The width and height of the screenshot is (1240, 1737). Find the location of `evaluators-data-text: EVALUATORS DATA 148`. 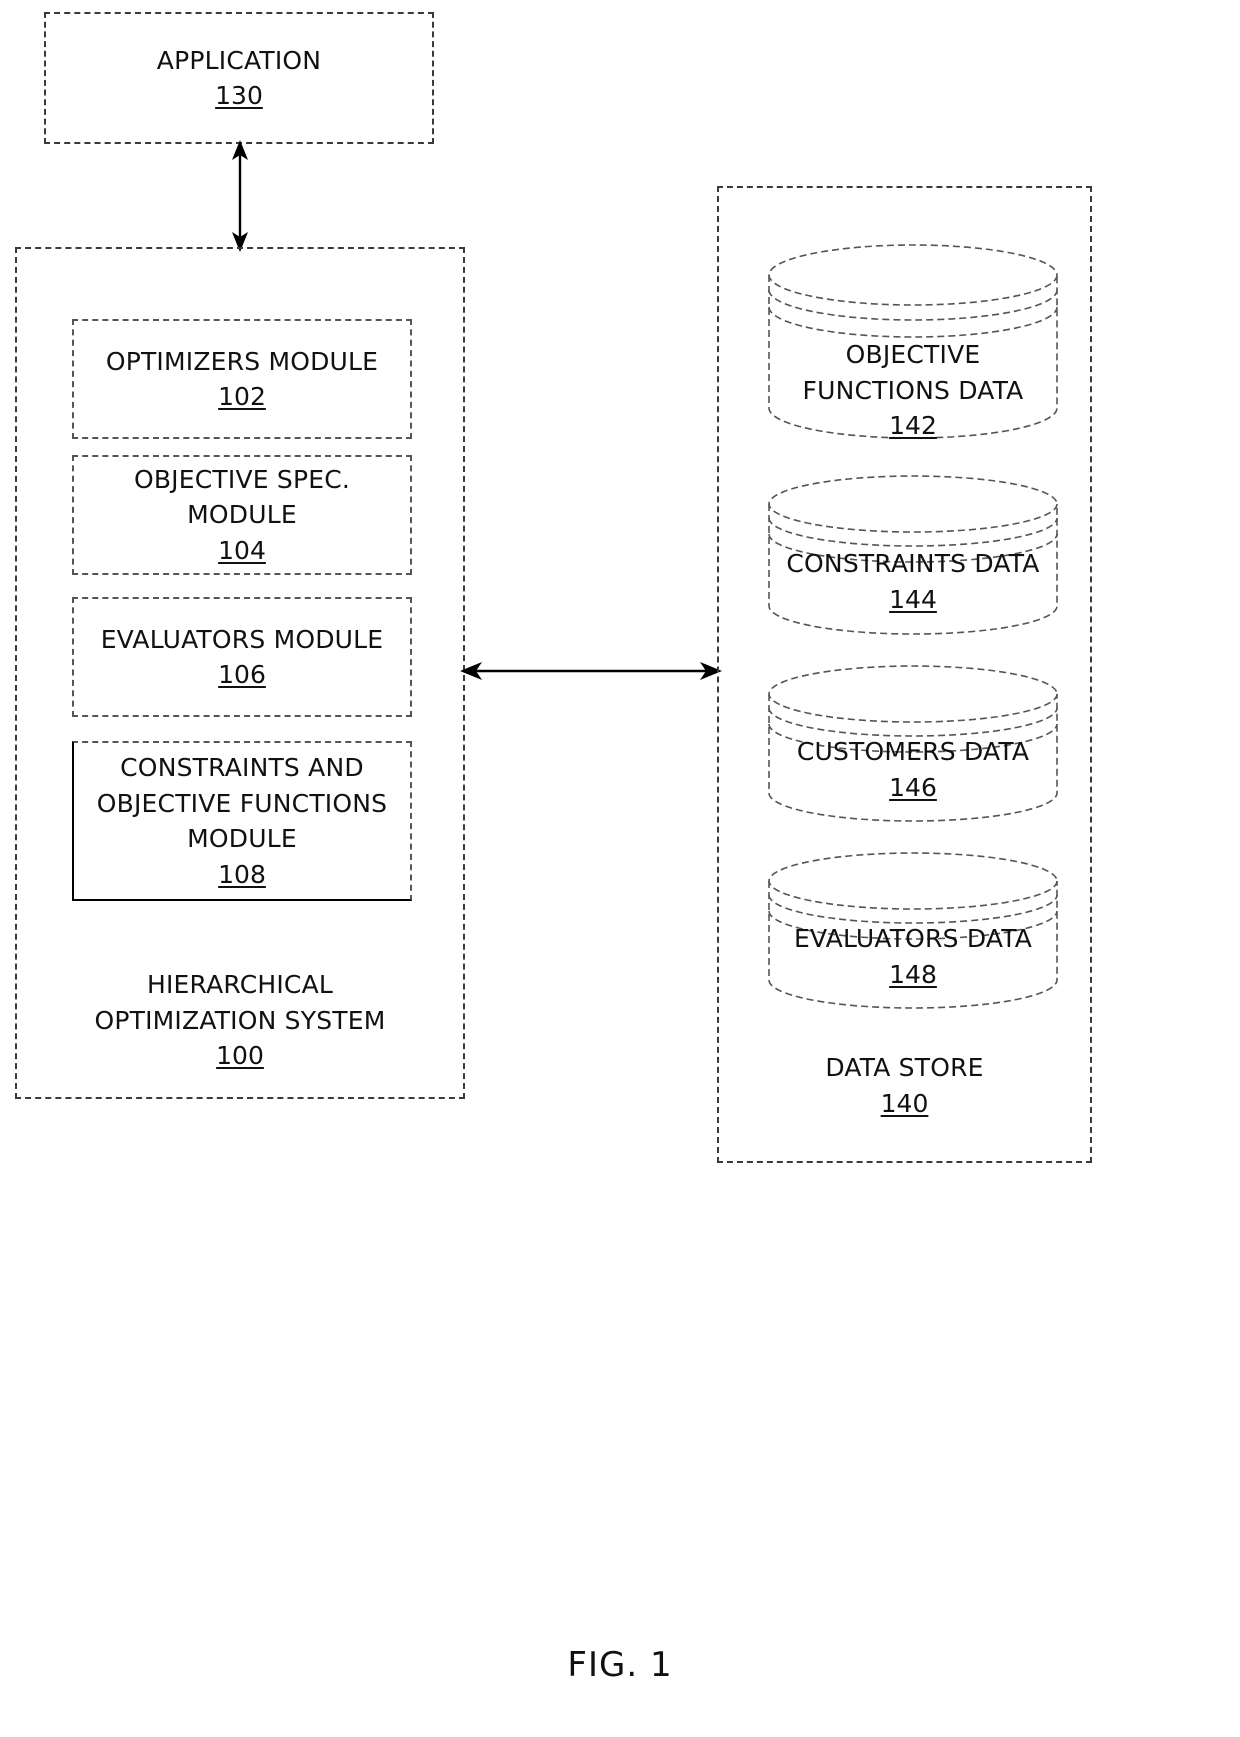

evaluators-data-text: EVALUATORS DATA 148 is located at coordinates (913, 956).